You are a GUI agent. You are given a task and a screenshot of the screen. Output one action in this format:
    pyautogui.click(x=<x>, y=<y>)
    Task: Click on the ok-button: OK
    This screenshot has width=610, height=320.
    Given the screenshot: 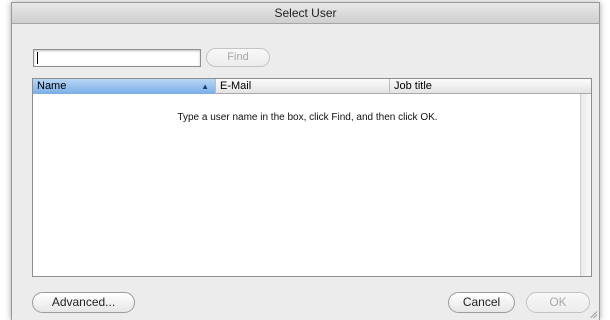 What is the action you would take?
    pyautogui.click(x=558, y=302)
    